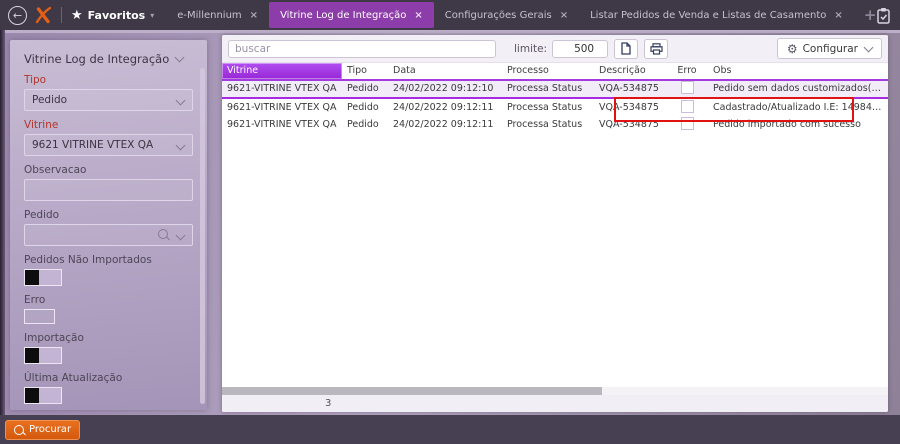 The height and width of the screenshot is (444, 900). What do you see at coordinates (108, 100) in the screenshot?
I see `tipo-select: Pedido` at bounding box center [108, 100].